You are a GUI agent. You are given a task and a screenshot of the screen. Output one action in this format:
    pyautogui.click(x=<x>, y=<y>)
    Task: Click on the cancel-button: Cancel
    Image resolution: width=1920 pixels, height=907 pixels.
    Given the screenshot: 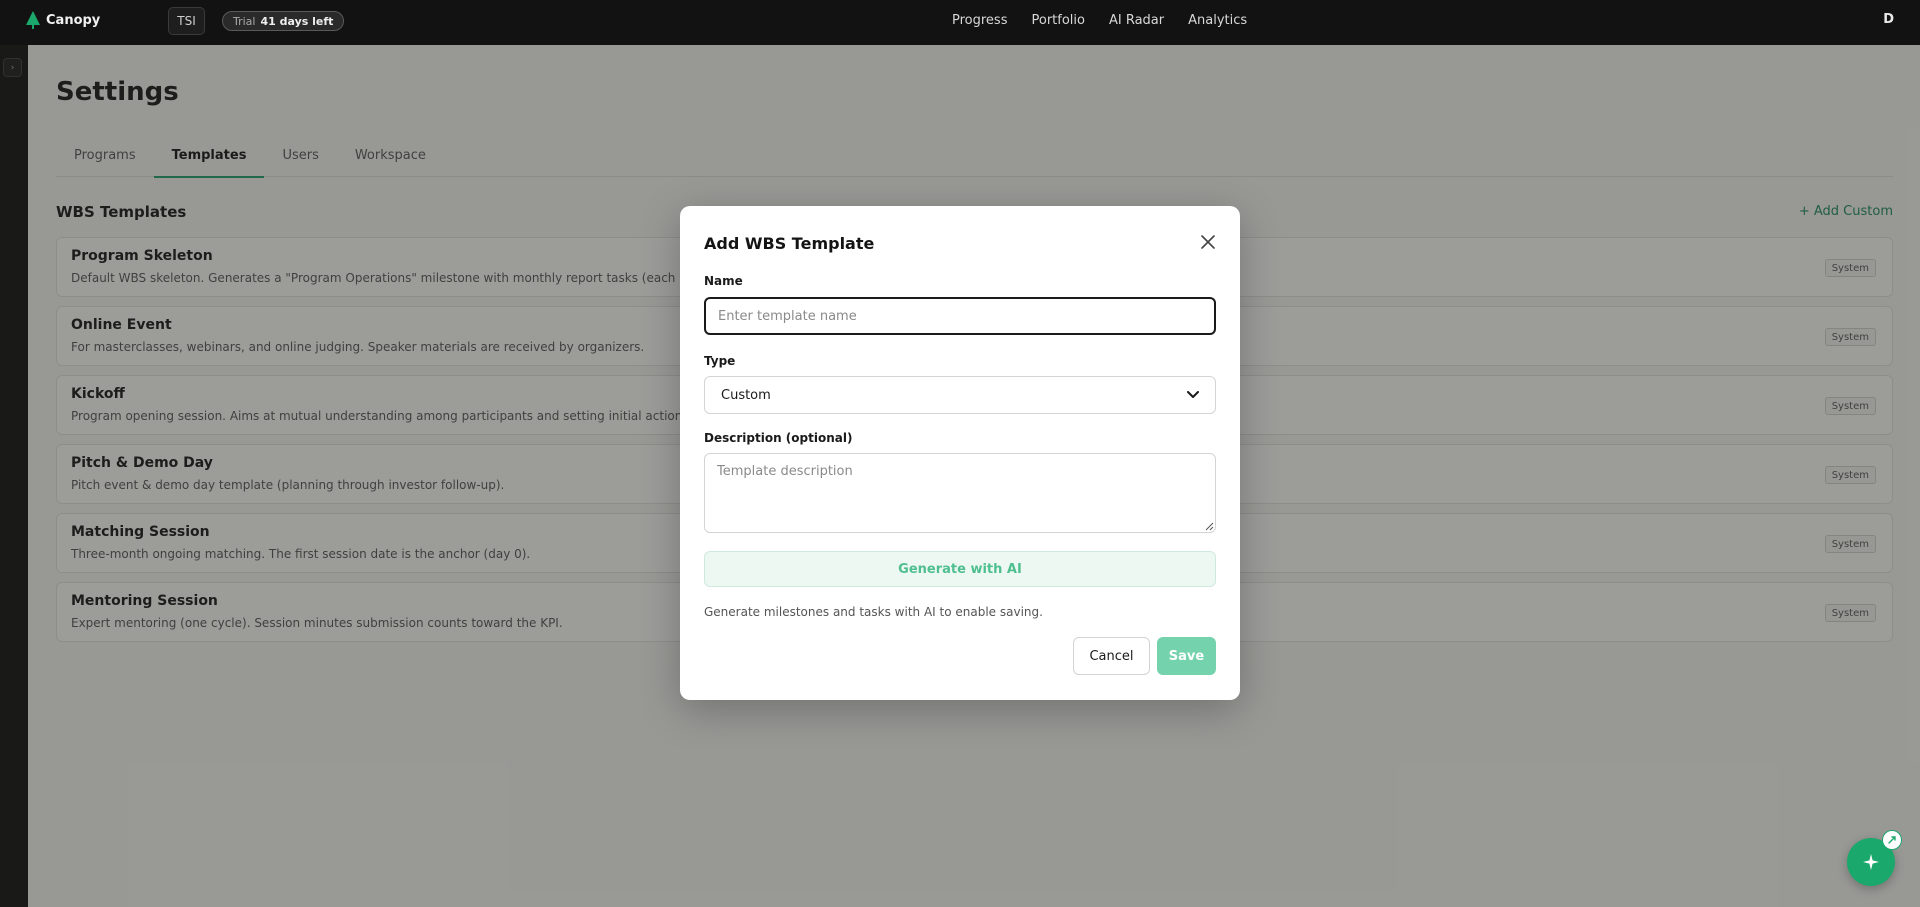 What is the action you would take?
    pyautogui.click(x=1111, y=656)
    